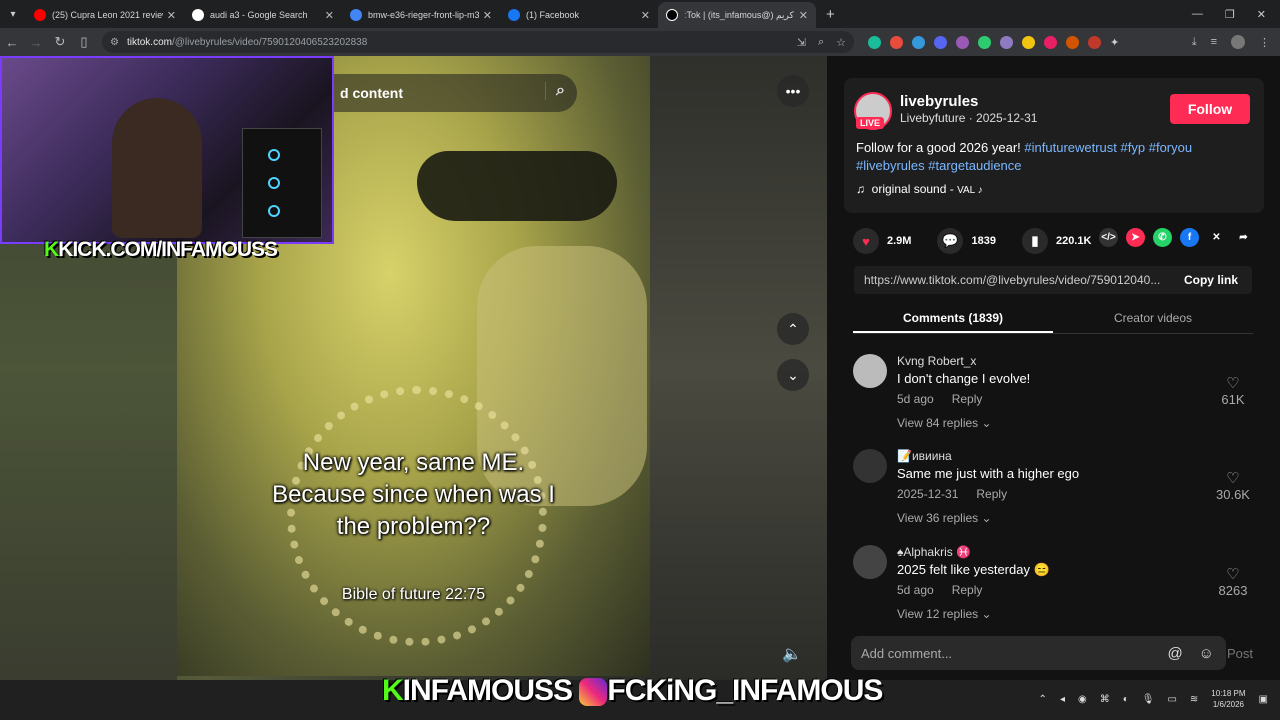  Describe the element at coordinates (1043, 699) in the screenshot. I see `tray-expand-icon: ⌃` at that location.